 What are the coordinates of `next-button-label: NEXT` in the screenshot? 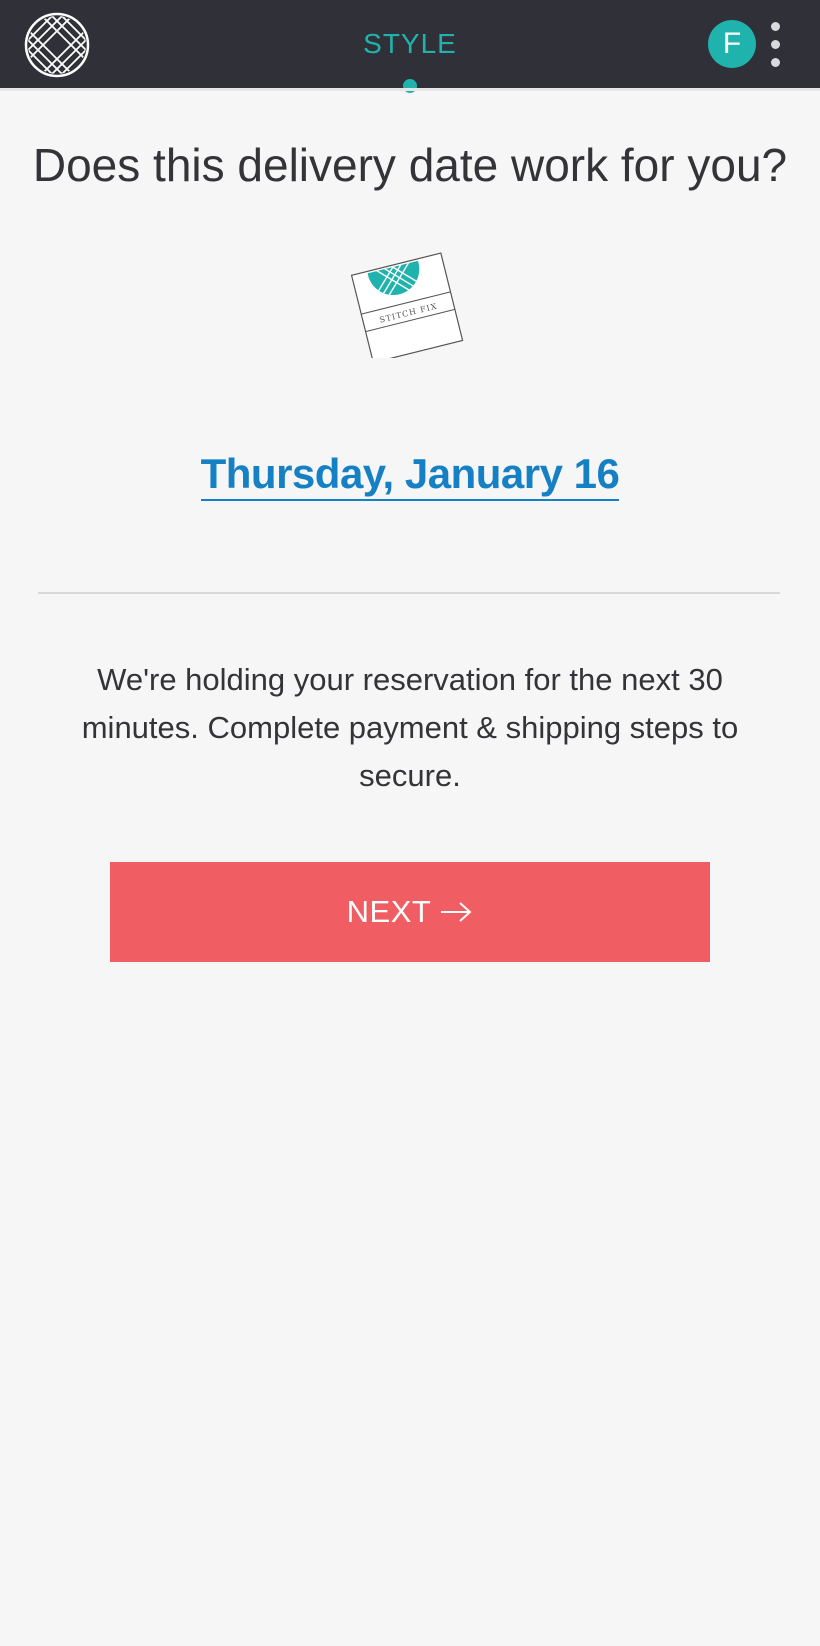 It's located at (389, 911).